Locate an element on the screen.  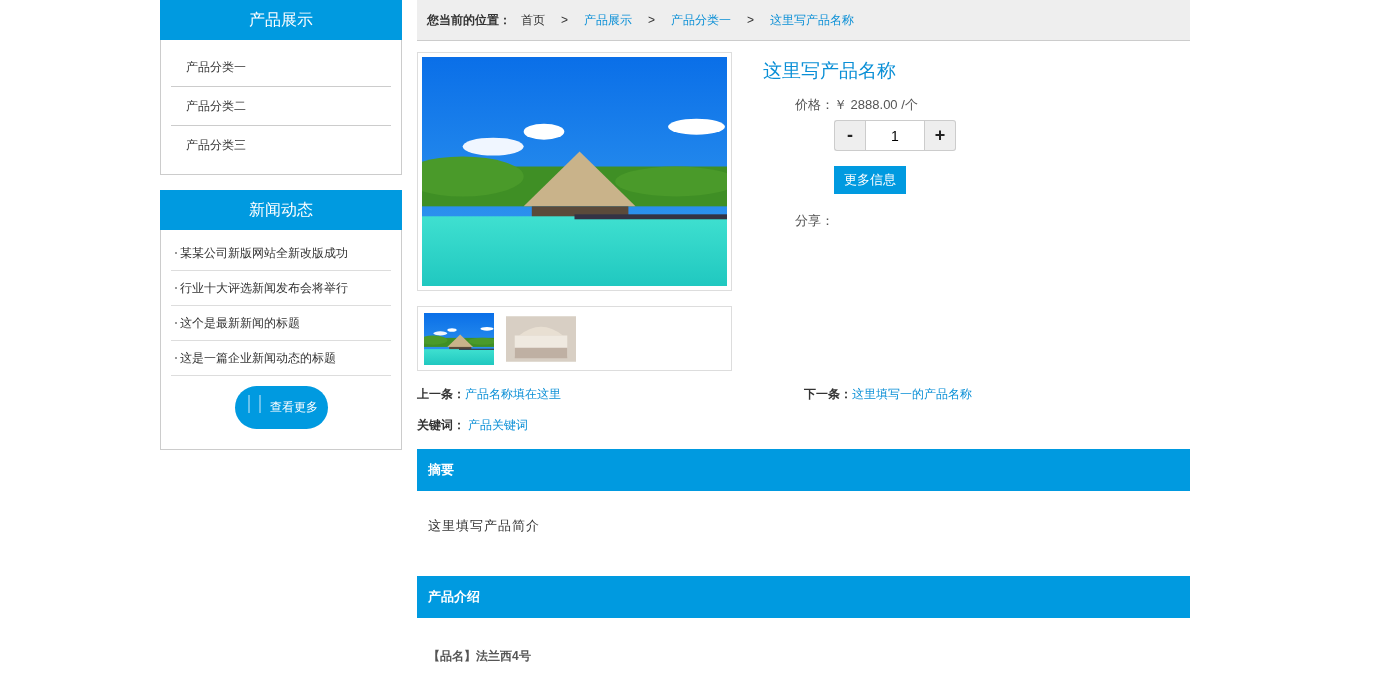
section-text: 【品名】法兰西4号 is located at coordinates (479, 656).